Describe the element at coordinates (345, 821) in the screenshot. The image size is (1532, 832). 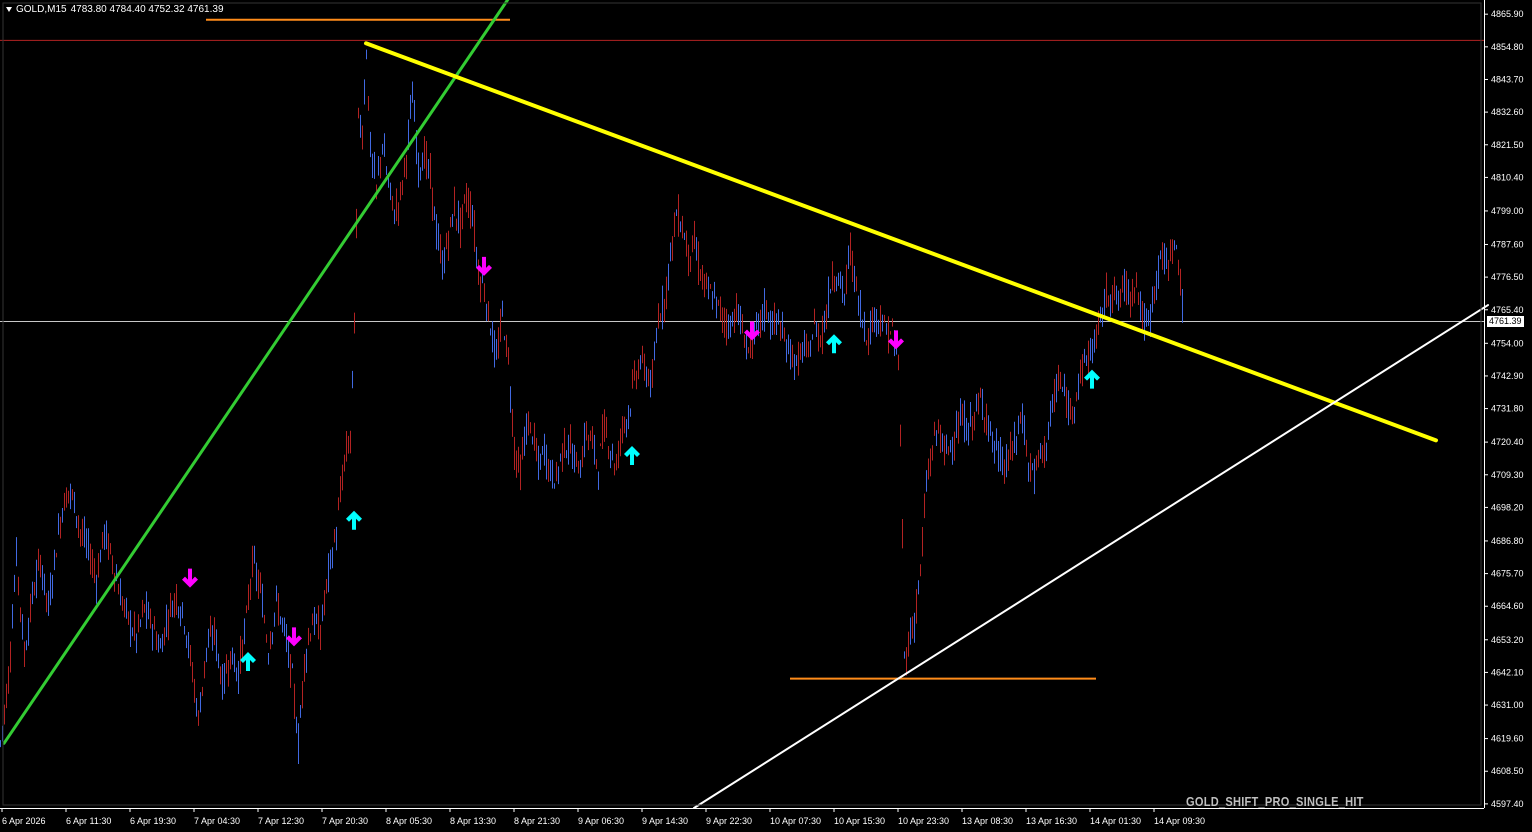
I see `x-tick-label: 7 Apr 20:30` at that location.